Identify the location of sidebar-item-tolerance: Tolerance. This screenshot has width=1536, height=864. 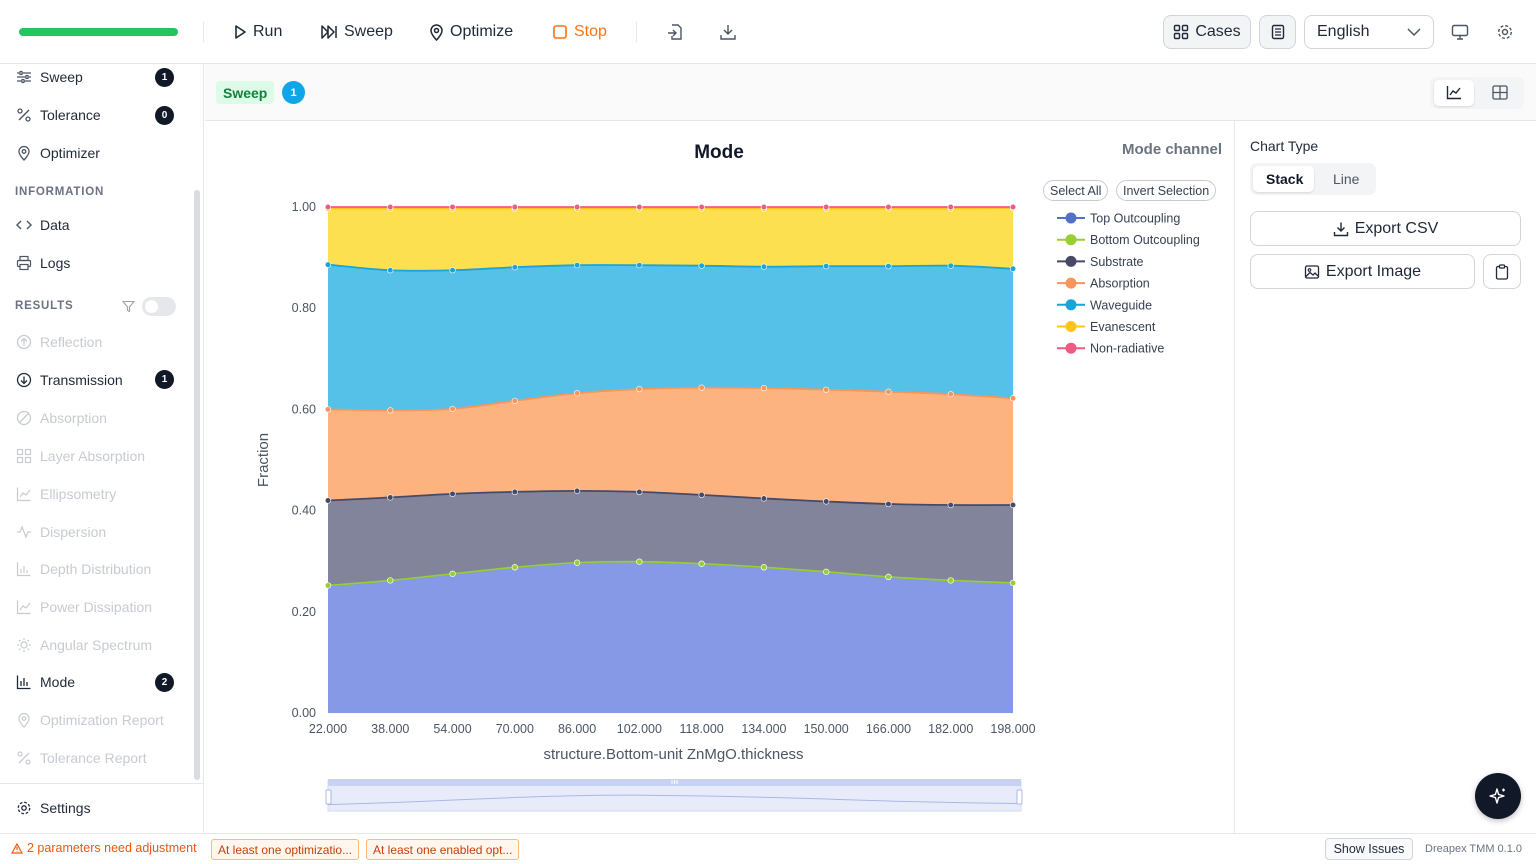
(58, 115).